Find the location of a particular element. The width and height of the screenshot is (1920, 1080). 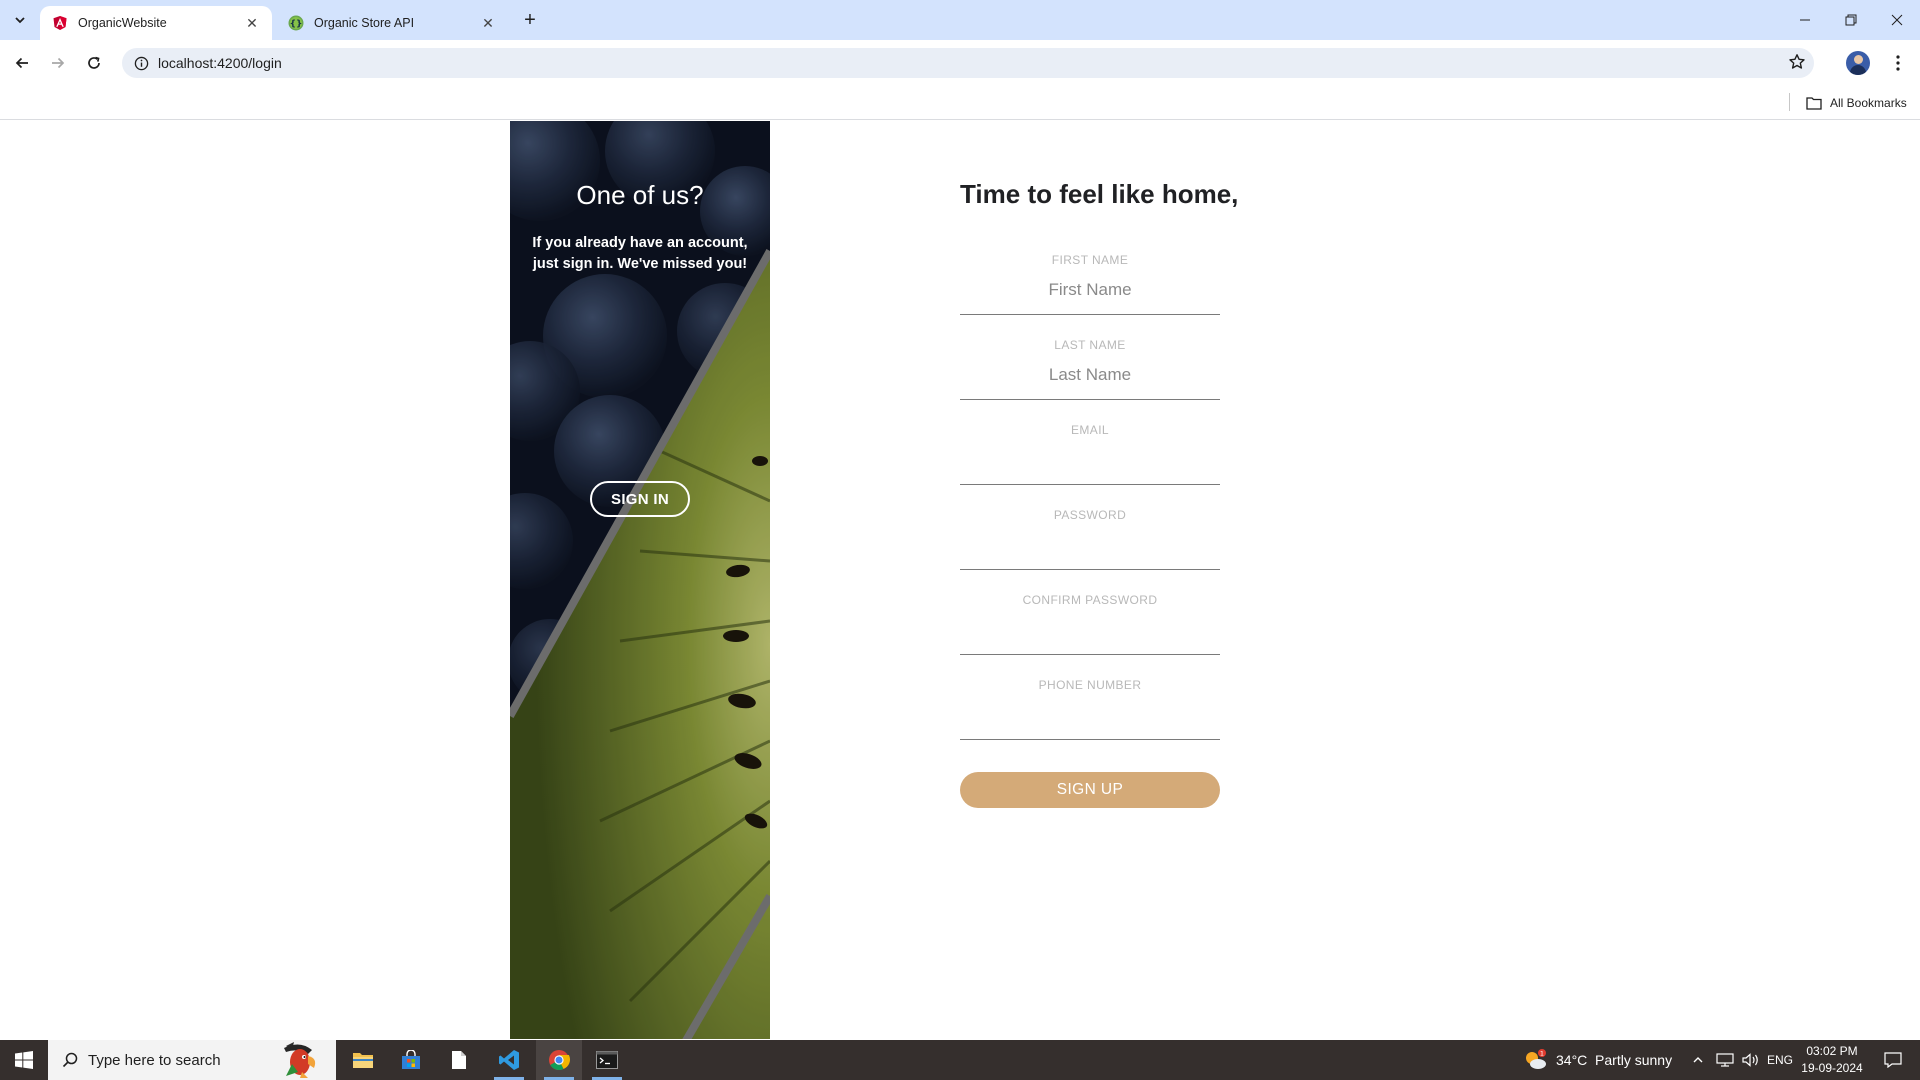

back-button is located at coordinates (22, 63).